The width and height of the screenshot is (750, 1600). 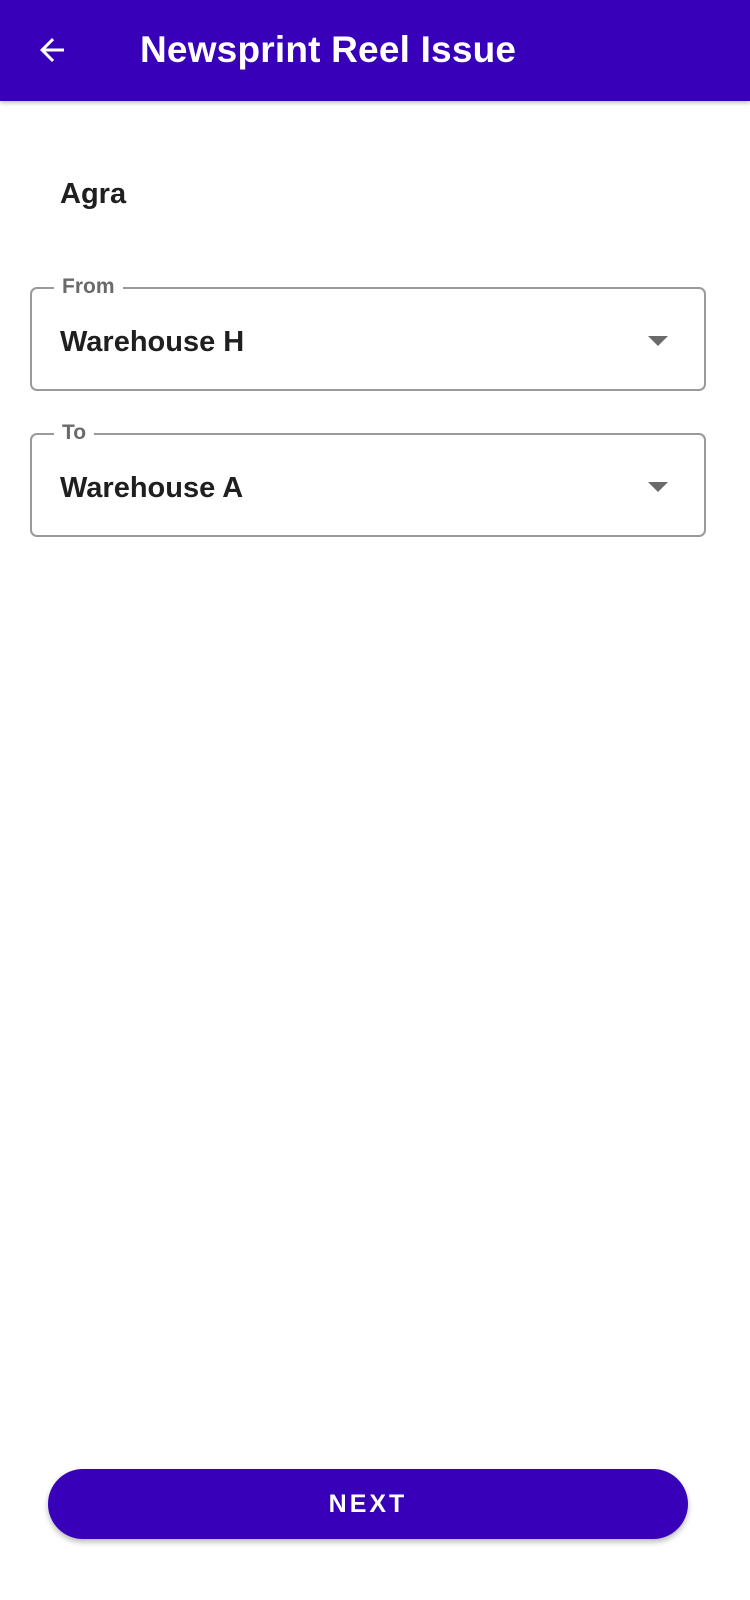 I want to click on app-bar: Newsprint Reel Issue, so click(x=375, y=50).